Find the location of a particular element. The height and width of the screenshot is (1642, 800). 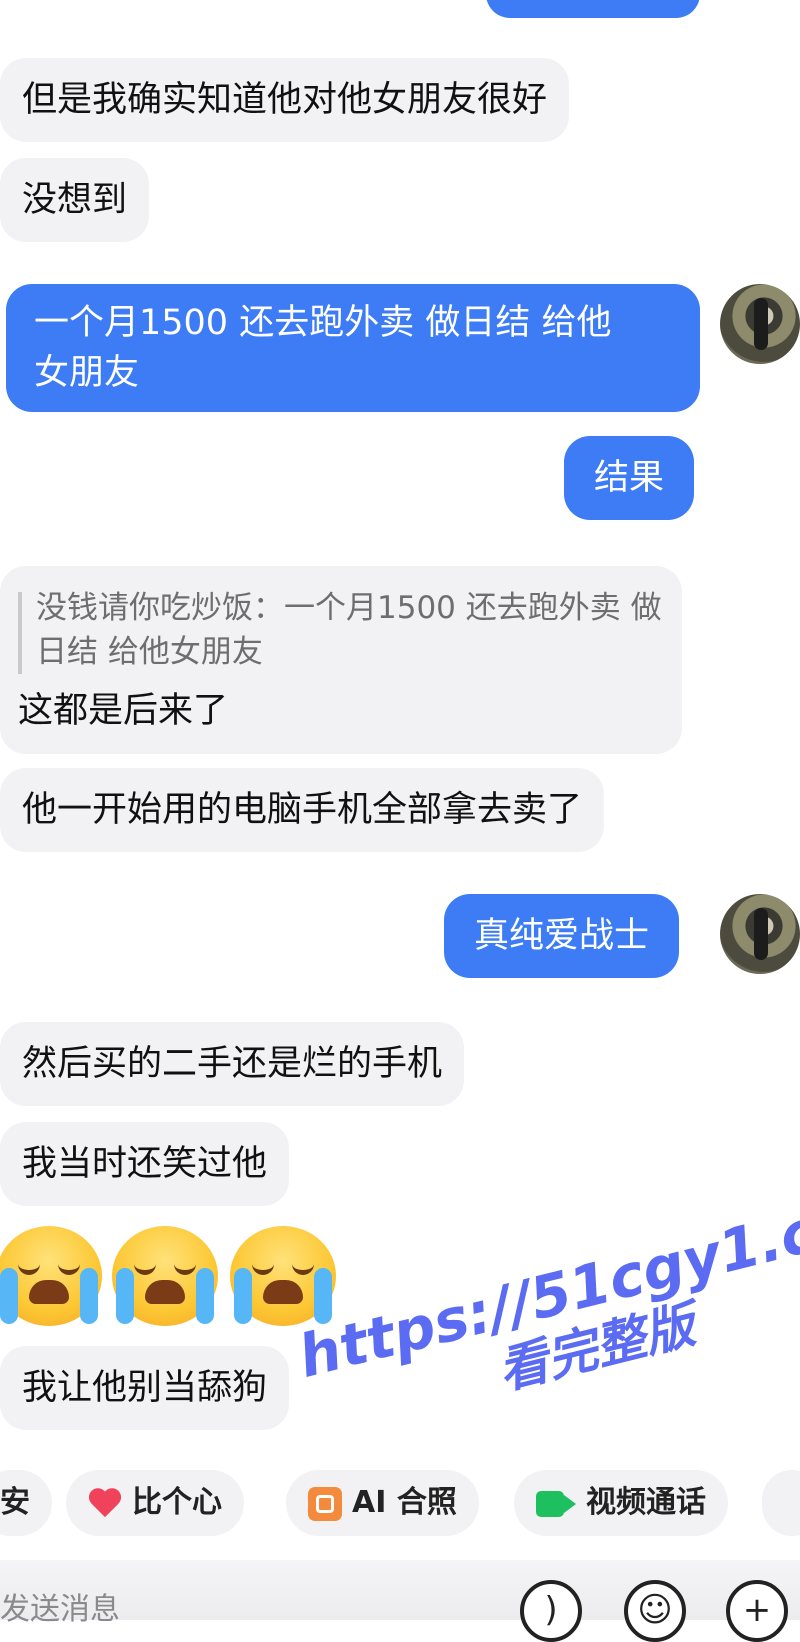

message-text-line: 女朋友 is located at coordinates (87, 373).